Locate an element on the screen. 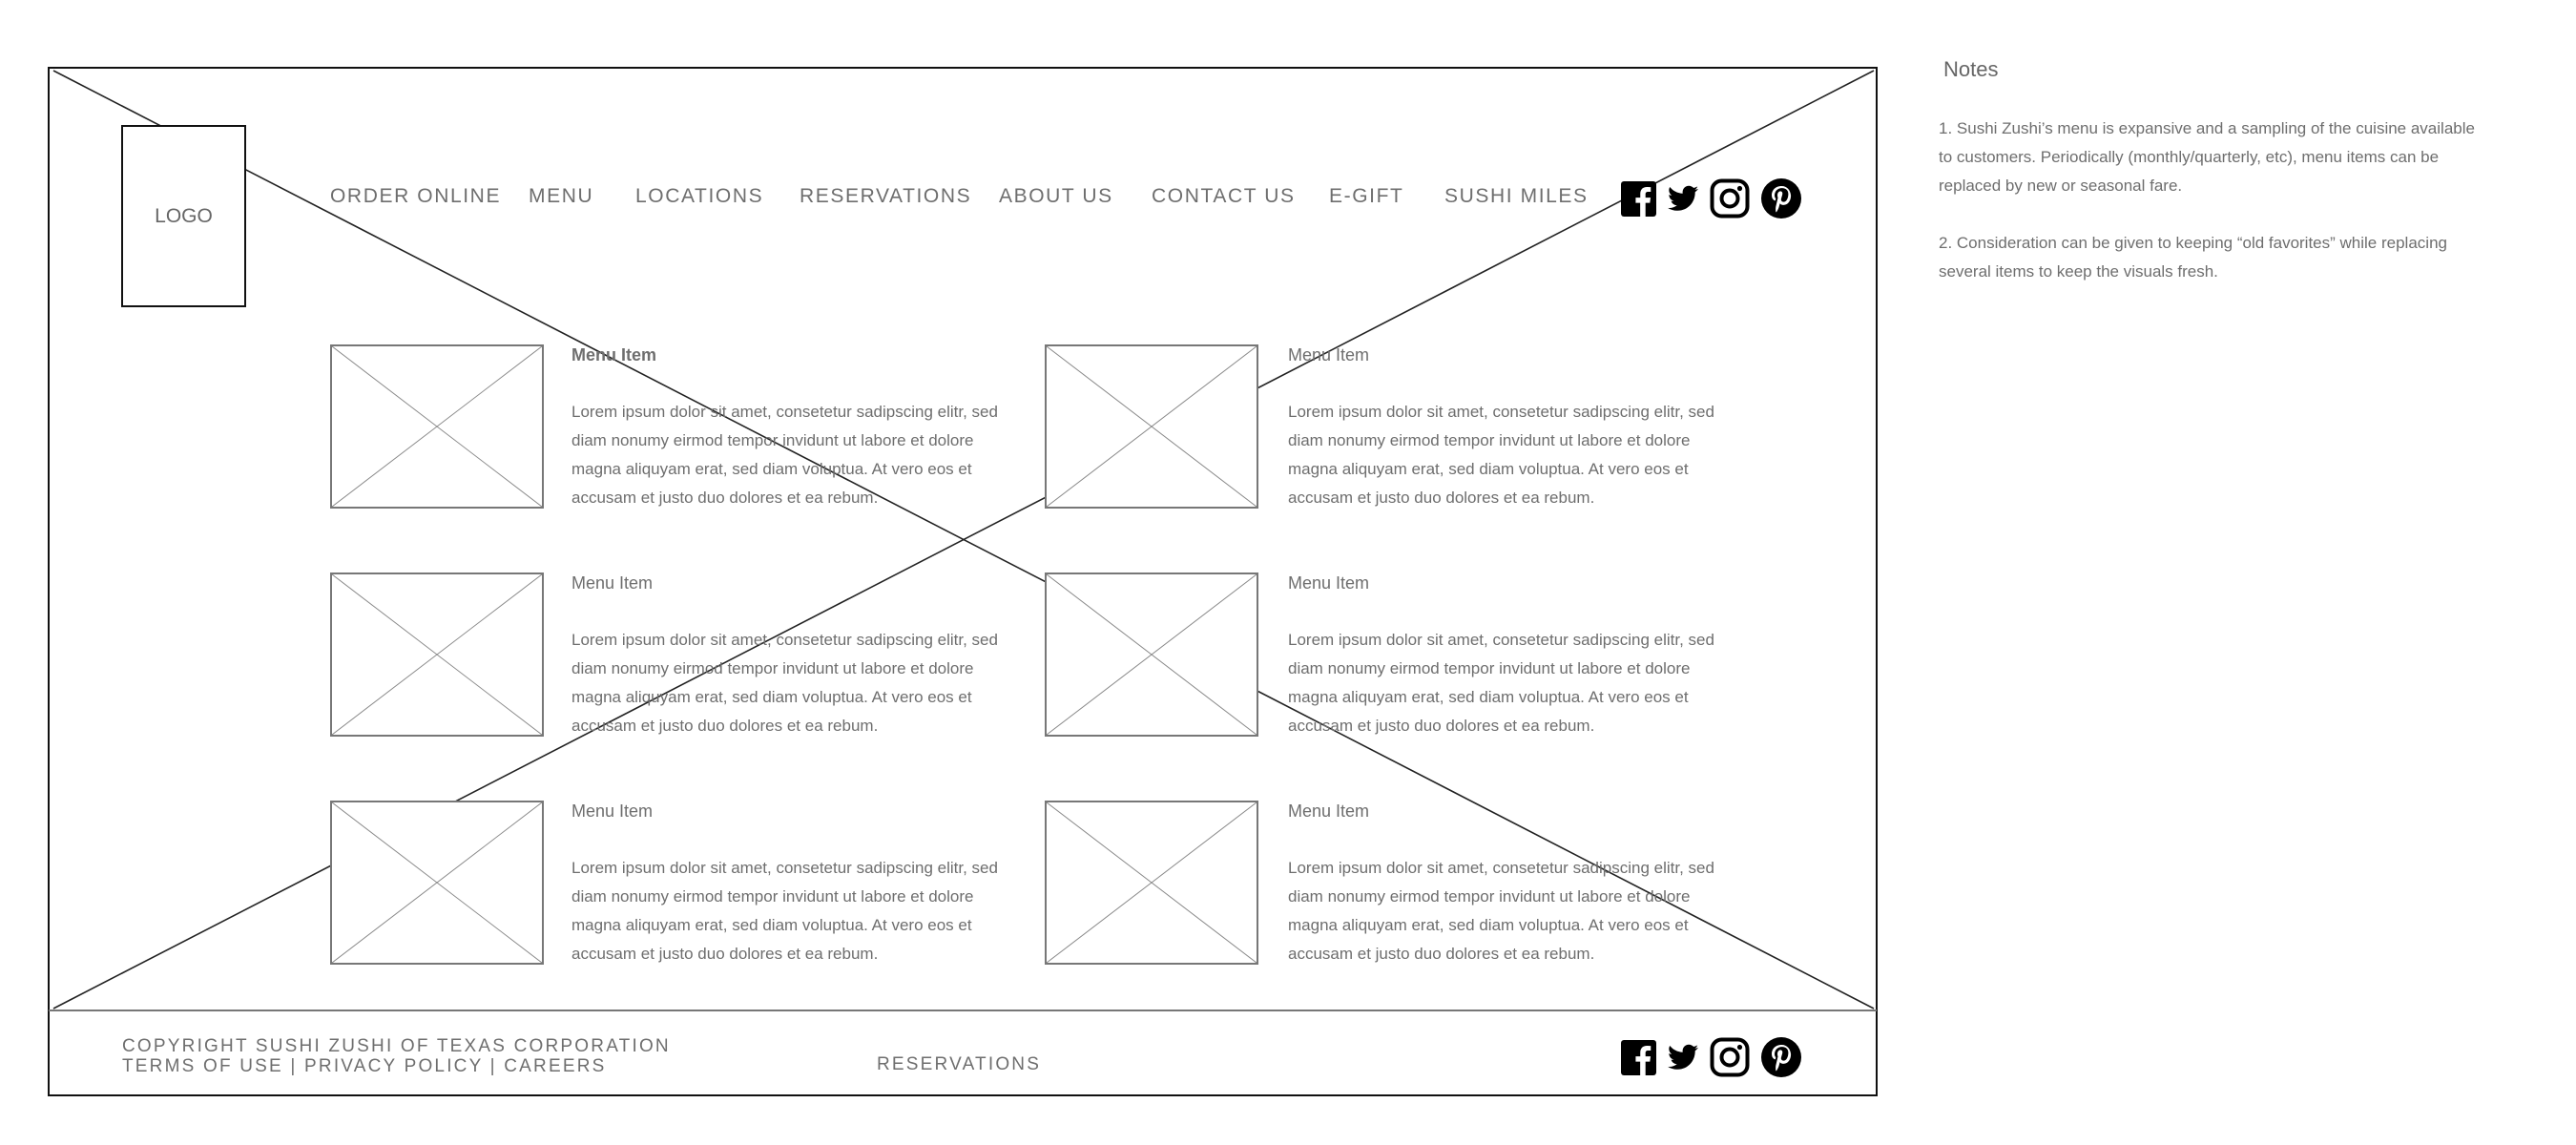 Image resolution: width=2576 pixels, height=1145 pixels. nav-item-about-us: ABOUT US is located at coordinates (1056, 197).